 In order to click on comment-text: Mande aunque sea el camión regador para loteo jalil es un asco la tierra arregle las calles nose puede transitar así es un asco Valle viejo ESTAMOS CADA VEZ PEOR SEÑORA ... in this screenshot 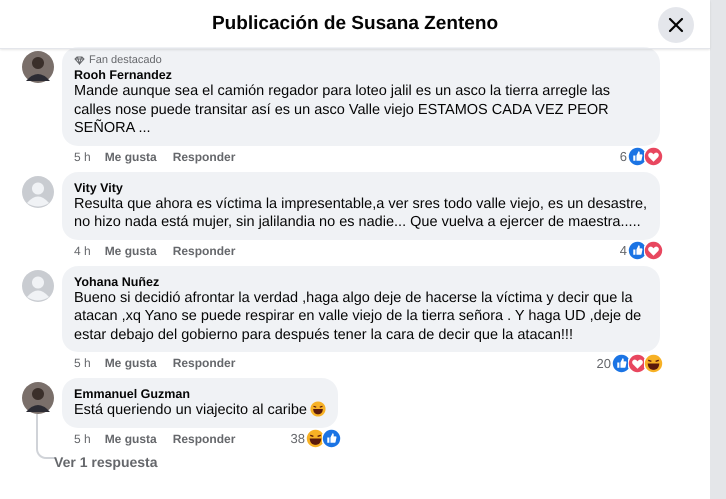, I will do `click(342, 109)`.